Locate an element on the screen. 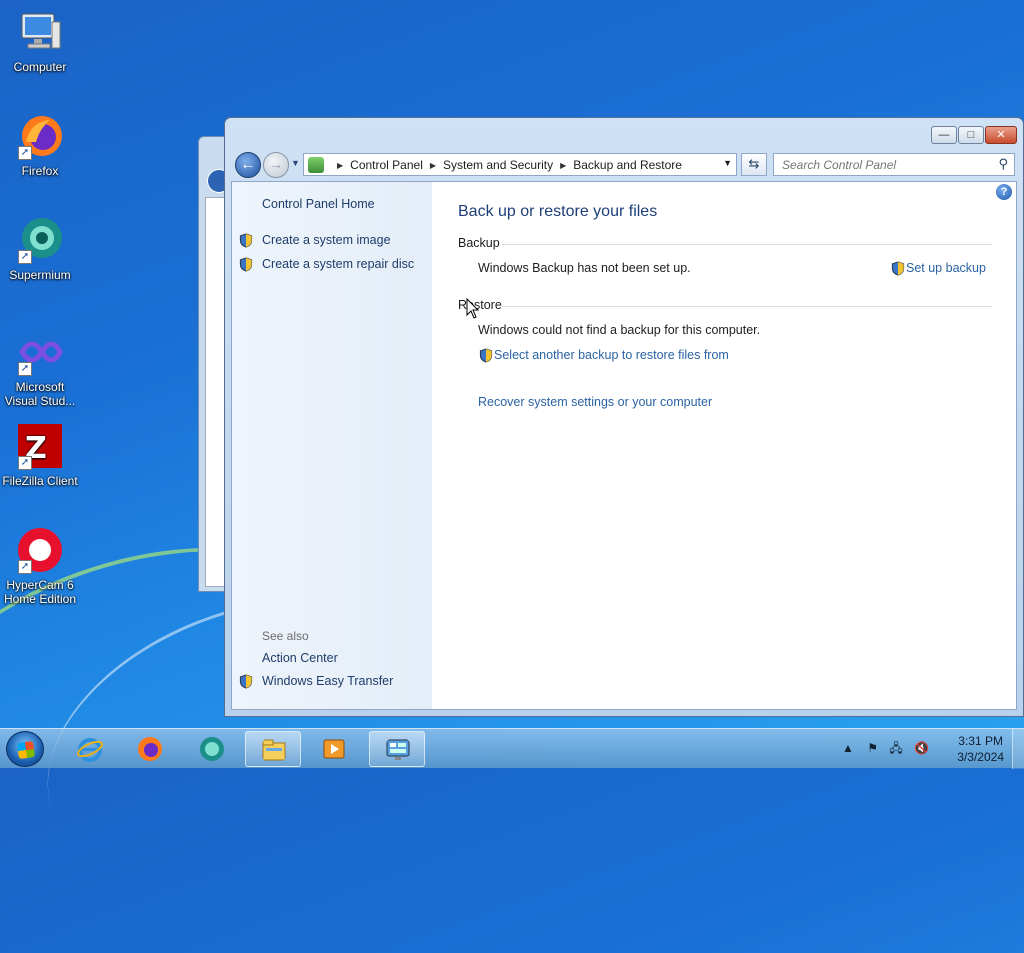 The width and height of the screenshot is (1024, 953). minimize-button: — is located at coordinates (944, 135).